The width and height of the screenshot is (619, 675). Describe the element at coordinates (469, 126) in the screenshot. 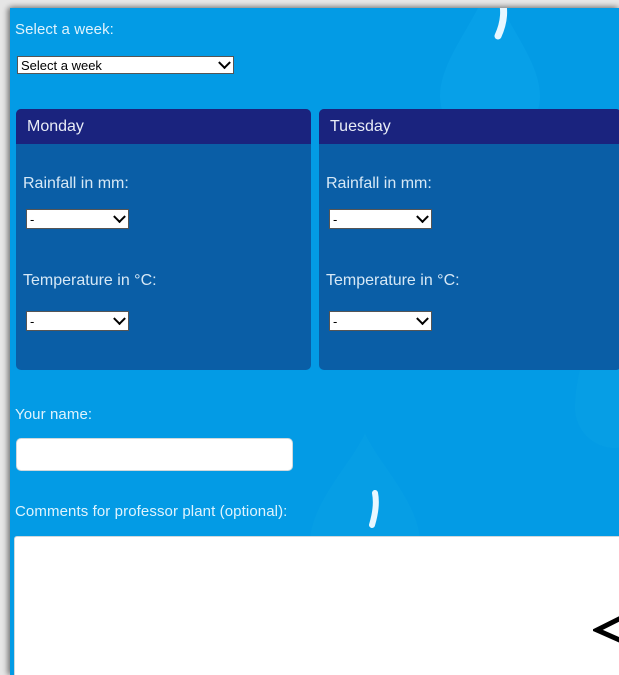

I see `day-card-title: Tuesday` at that location.